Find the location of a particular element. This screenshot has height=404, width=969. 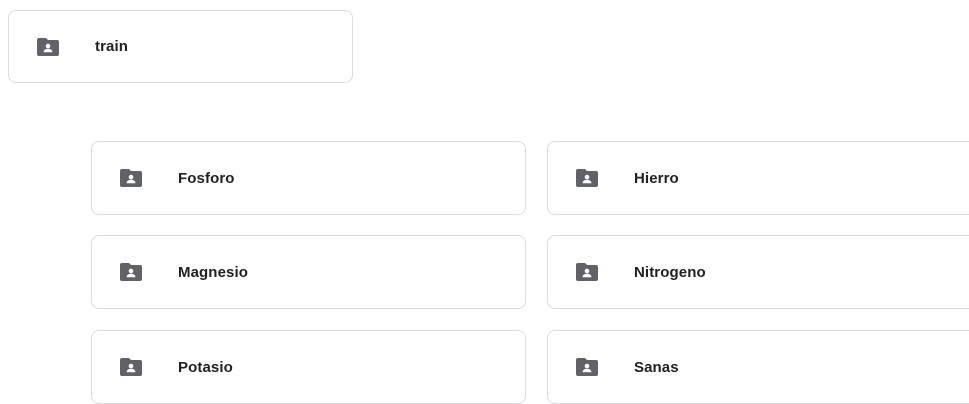

folder-card-magnesio: Magnesio is located at coordinates (308, 272).